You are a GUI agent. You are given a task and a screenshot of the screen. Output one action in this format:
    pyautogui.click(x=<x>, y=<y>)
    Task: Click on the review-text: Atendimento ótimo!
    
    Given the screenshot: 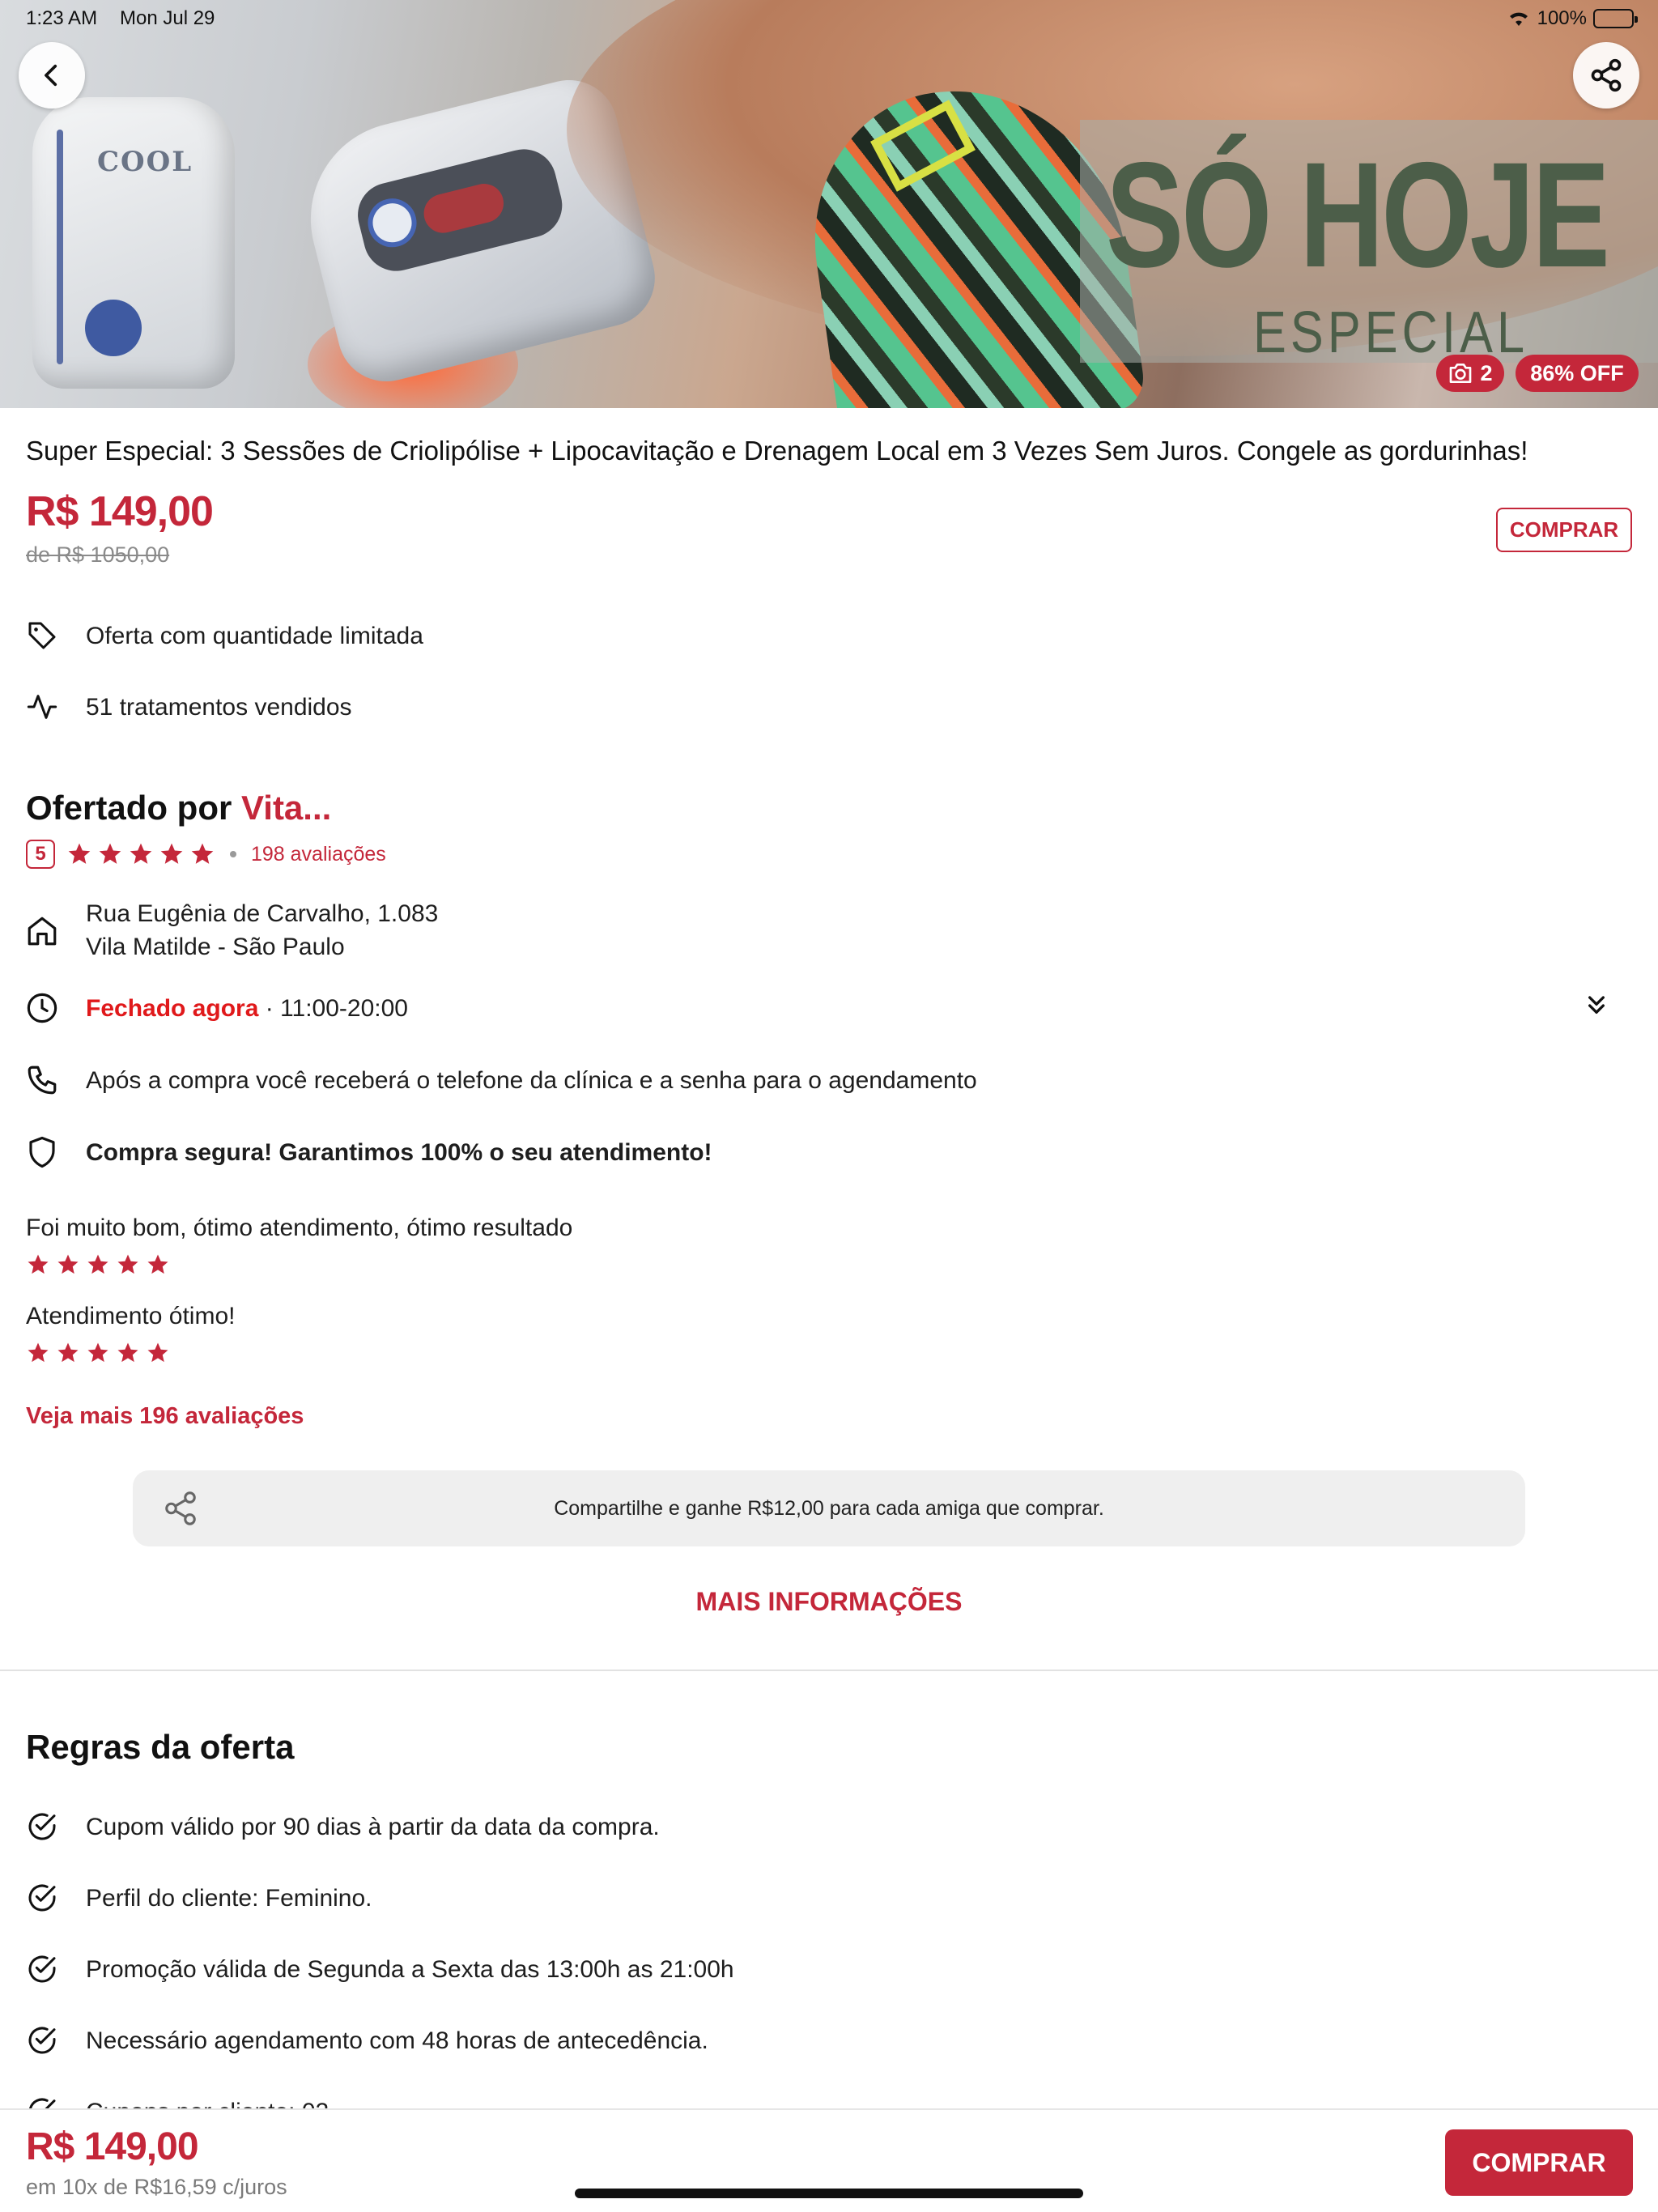 What is the action you would take?
    pyautogui.click(x=131, y=1316)
    